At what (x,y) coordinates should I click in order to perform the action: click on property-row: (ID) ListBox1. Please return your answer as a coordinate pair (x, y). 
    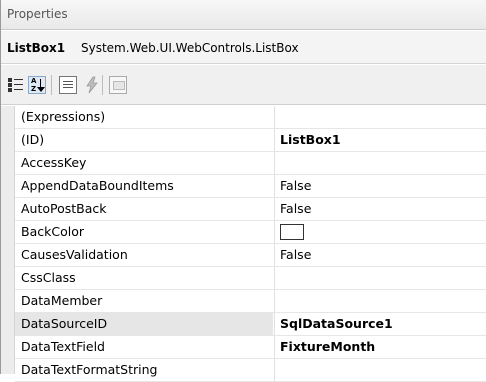
    Looking at the image, I should click on (250, 140).